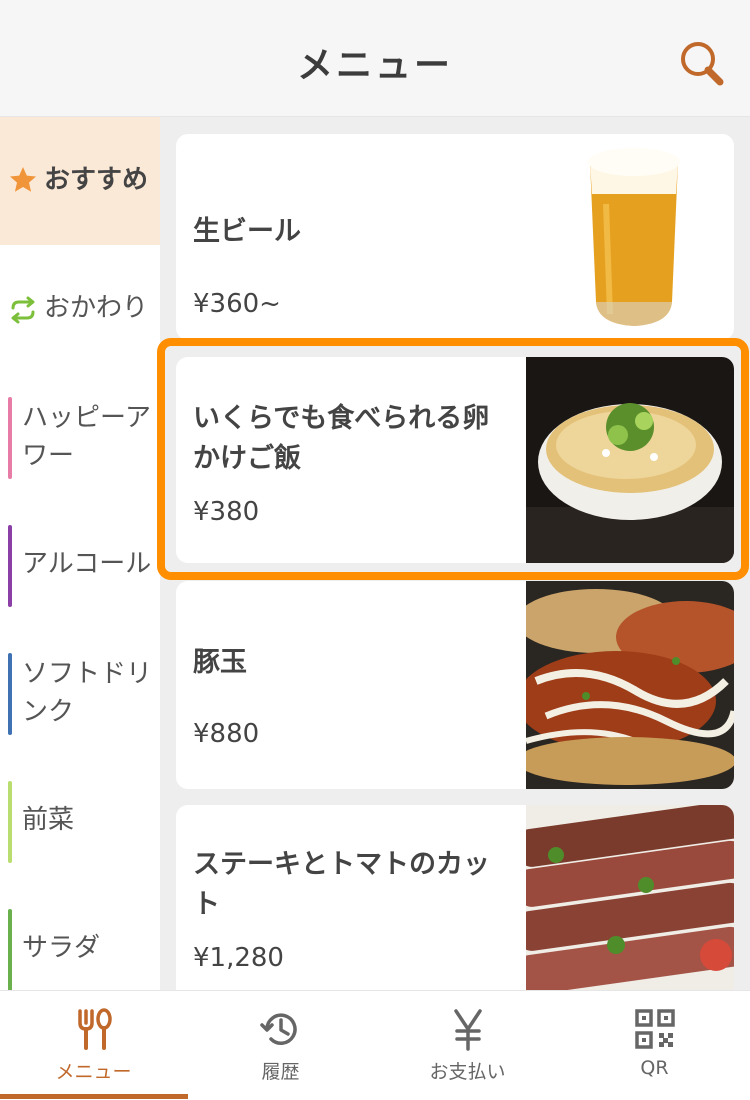 Image resolution: width=750 pixels, height=1100 pixels. I want to click on category-label: サラダ, so click(61, 948).